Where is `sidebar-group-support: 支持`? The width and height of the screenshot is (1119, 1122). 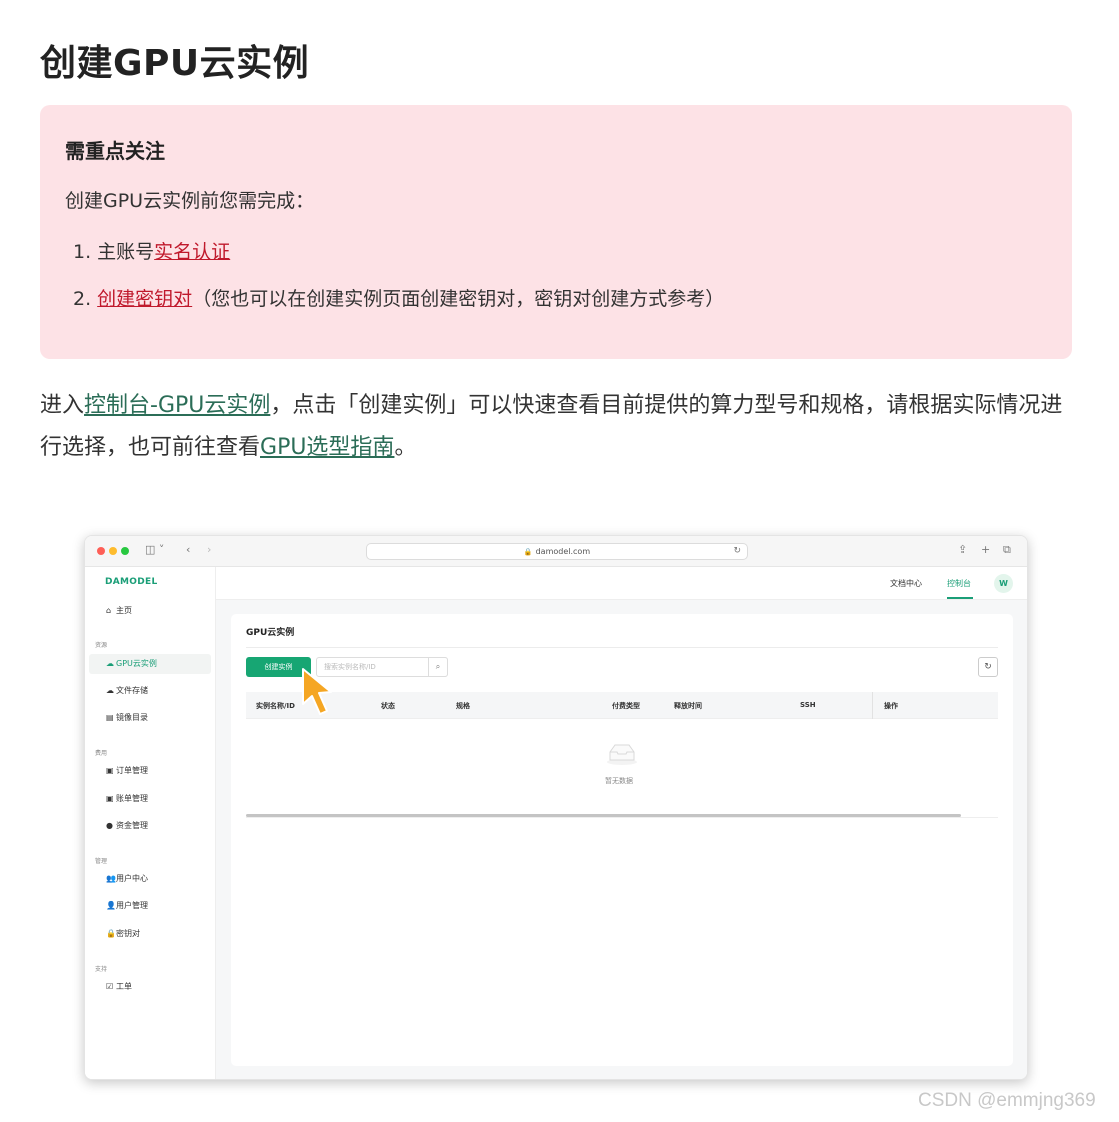
sidebar-group-support: 支持 is located at coordinates (101, 969).